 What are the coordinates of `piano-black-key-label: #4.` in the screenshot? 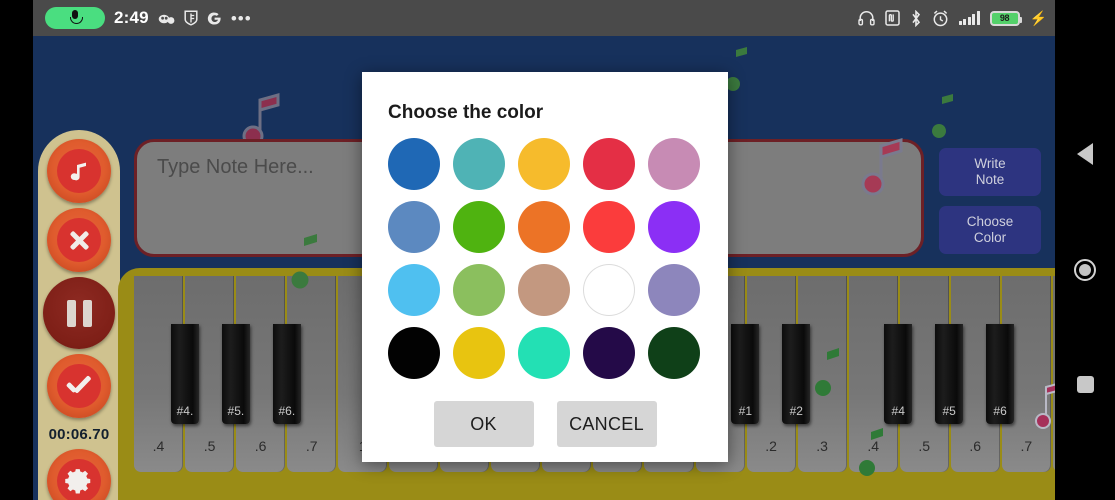 It's located at (185, 411).